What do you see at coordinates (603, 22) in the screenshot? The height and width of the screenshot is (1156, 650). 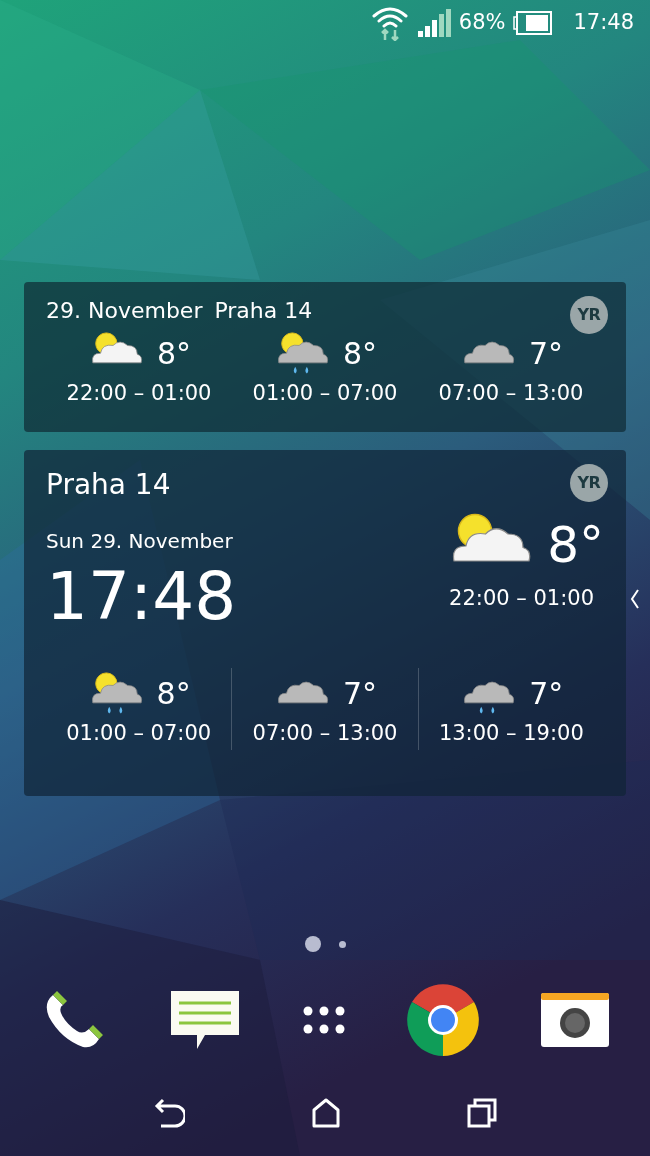 I see `status-time: 17:48` at bounding box center [603, 22].